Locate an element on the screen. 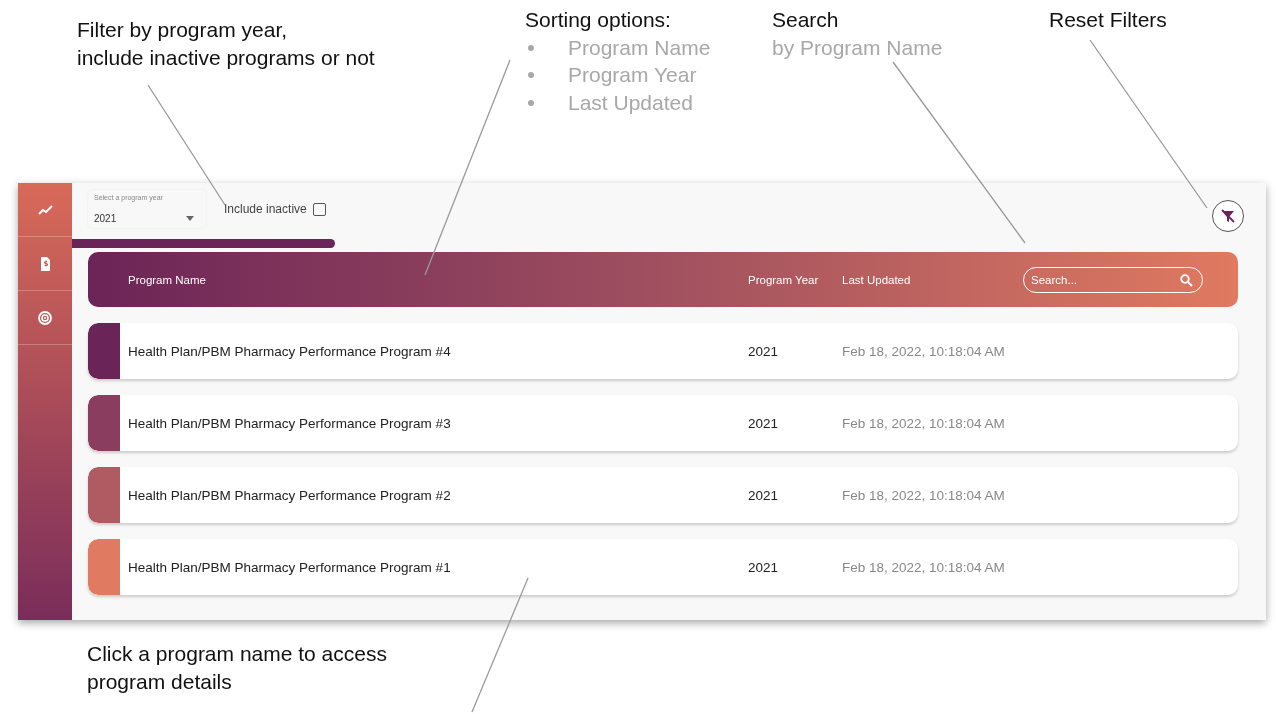  table-row: Health Plan/PBM Pharmacy Performance Program #4 2021 Feb 18, 2022, 10:18:04 AM is located at coordinates (663, 351).